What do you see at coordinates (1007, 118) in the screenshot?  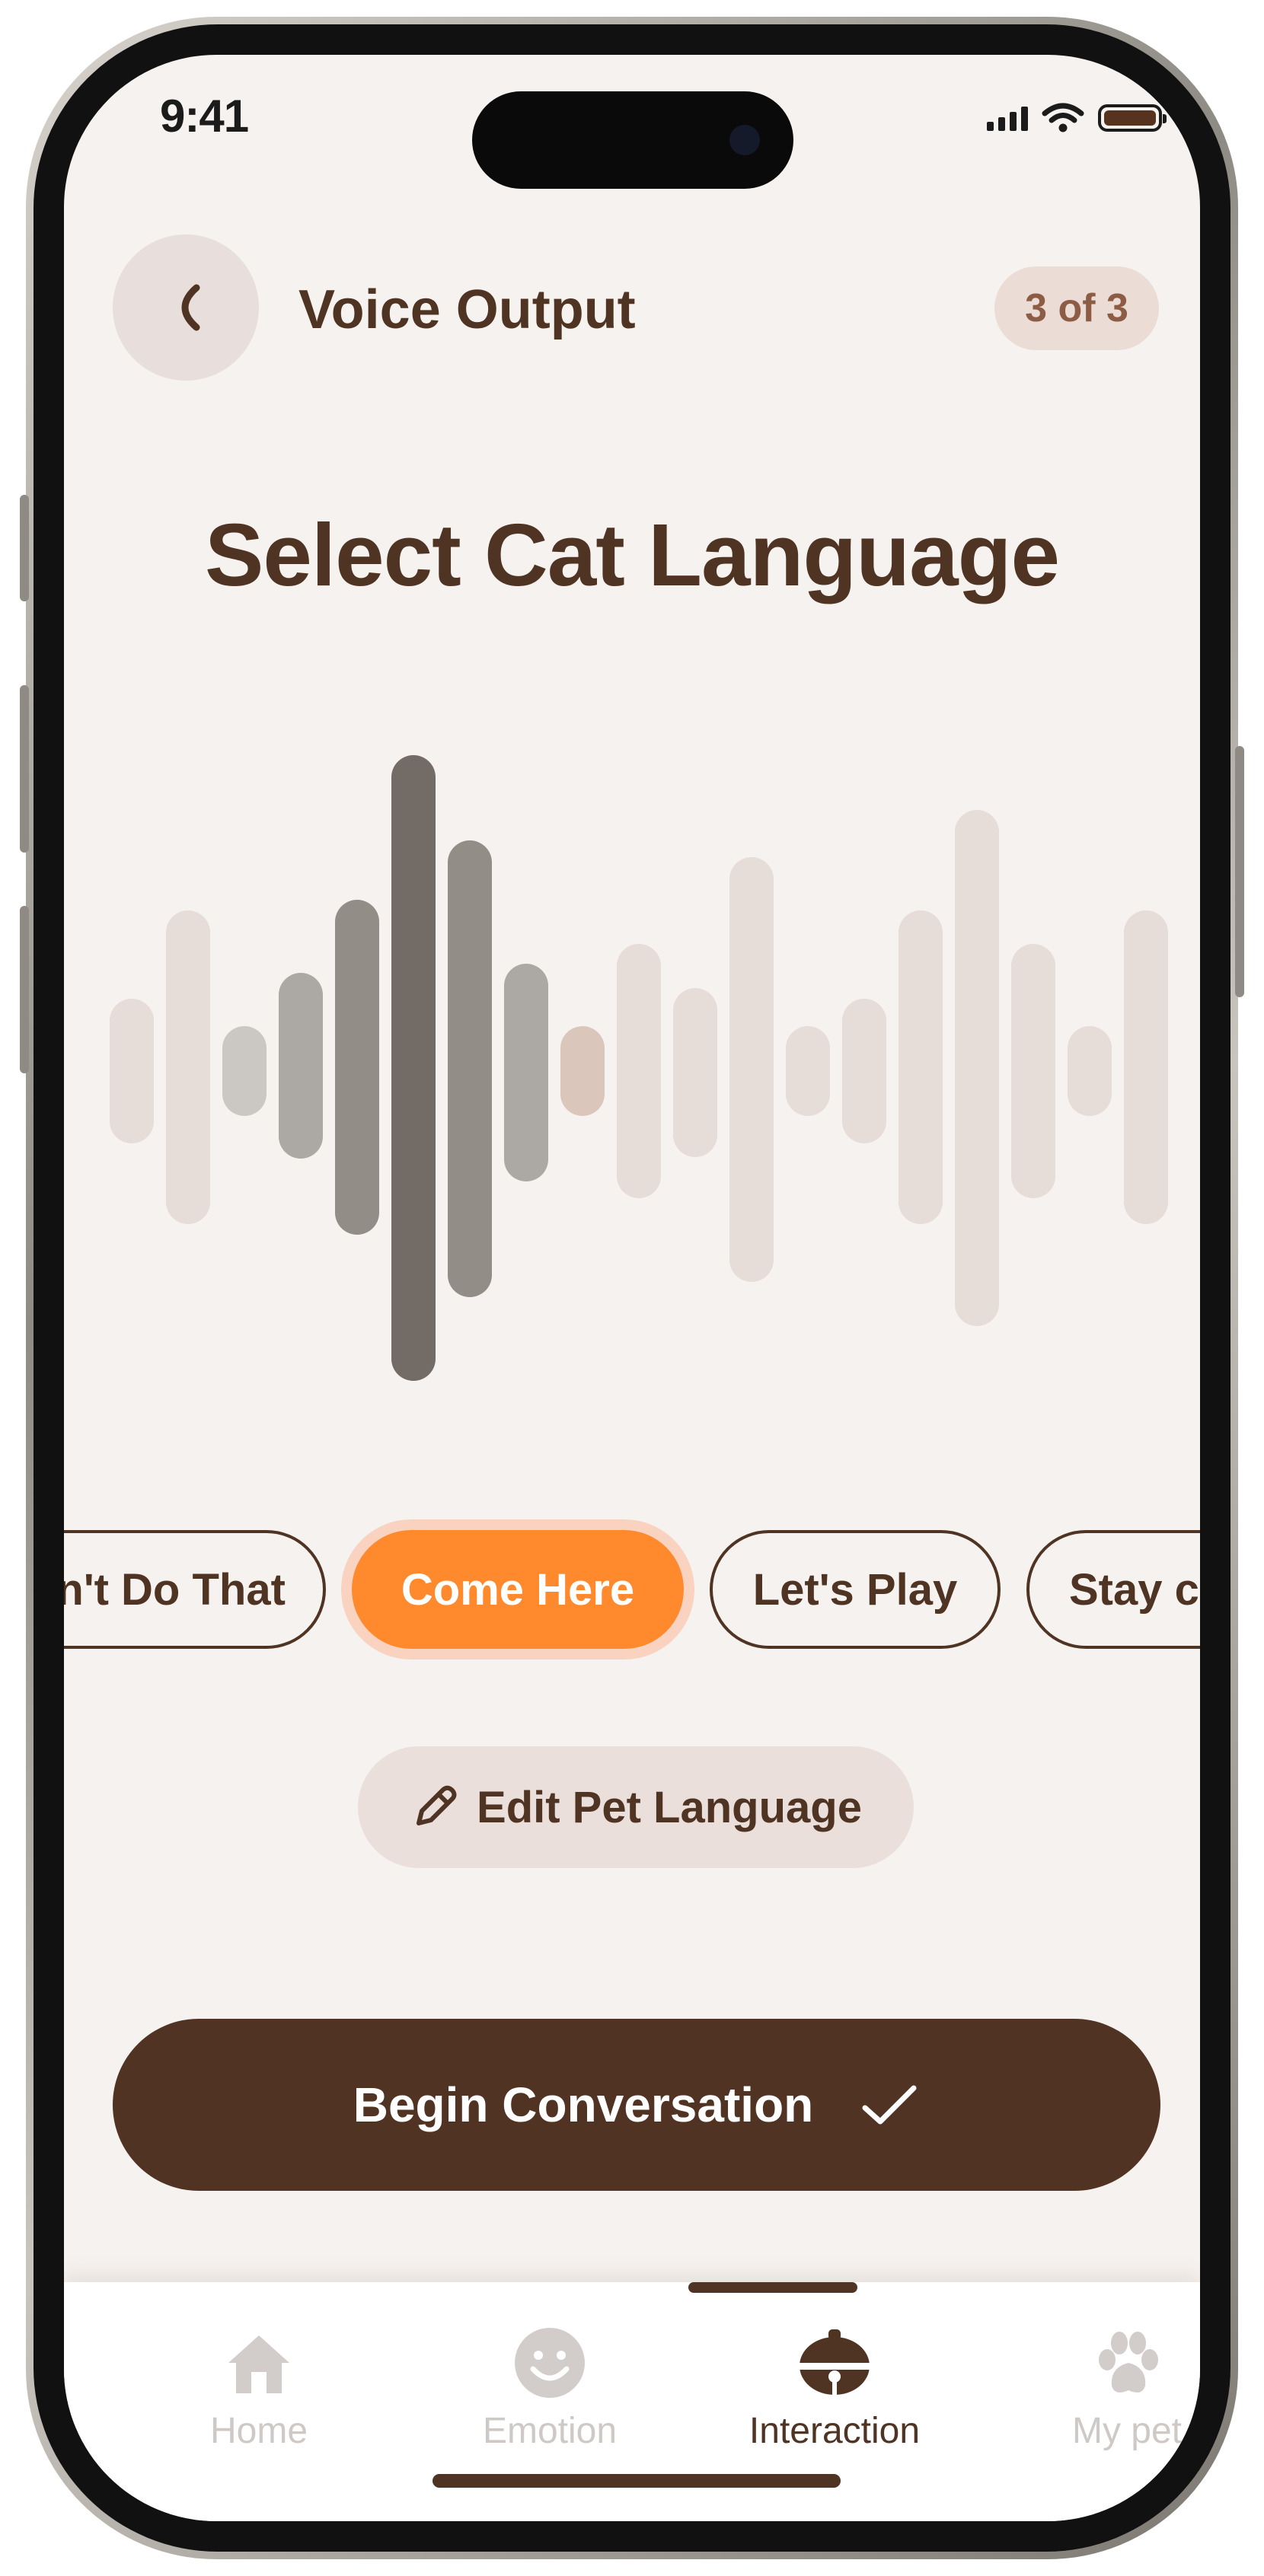 I see `cellular-signal-icon` at bounding box center [1007, 118].